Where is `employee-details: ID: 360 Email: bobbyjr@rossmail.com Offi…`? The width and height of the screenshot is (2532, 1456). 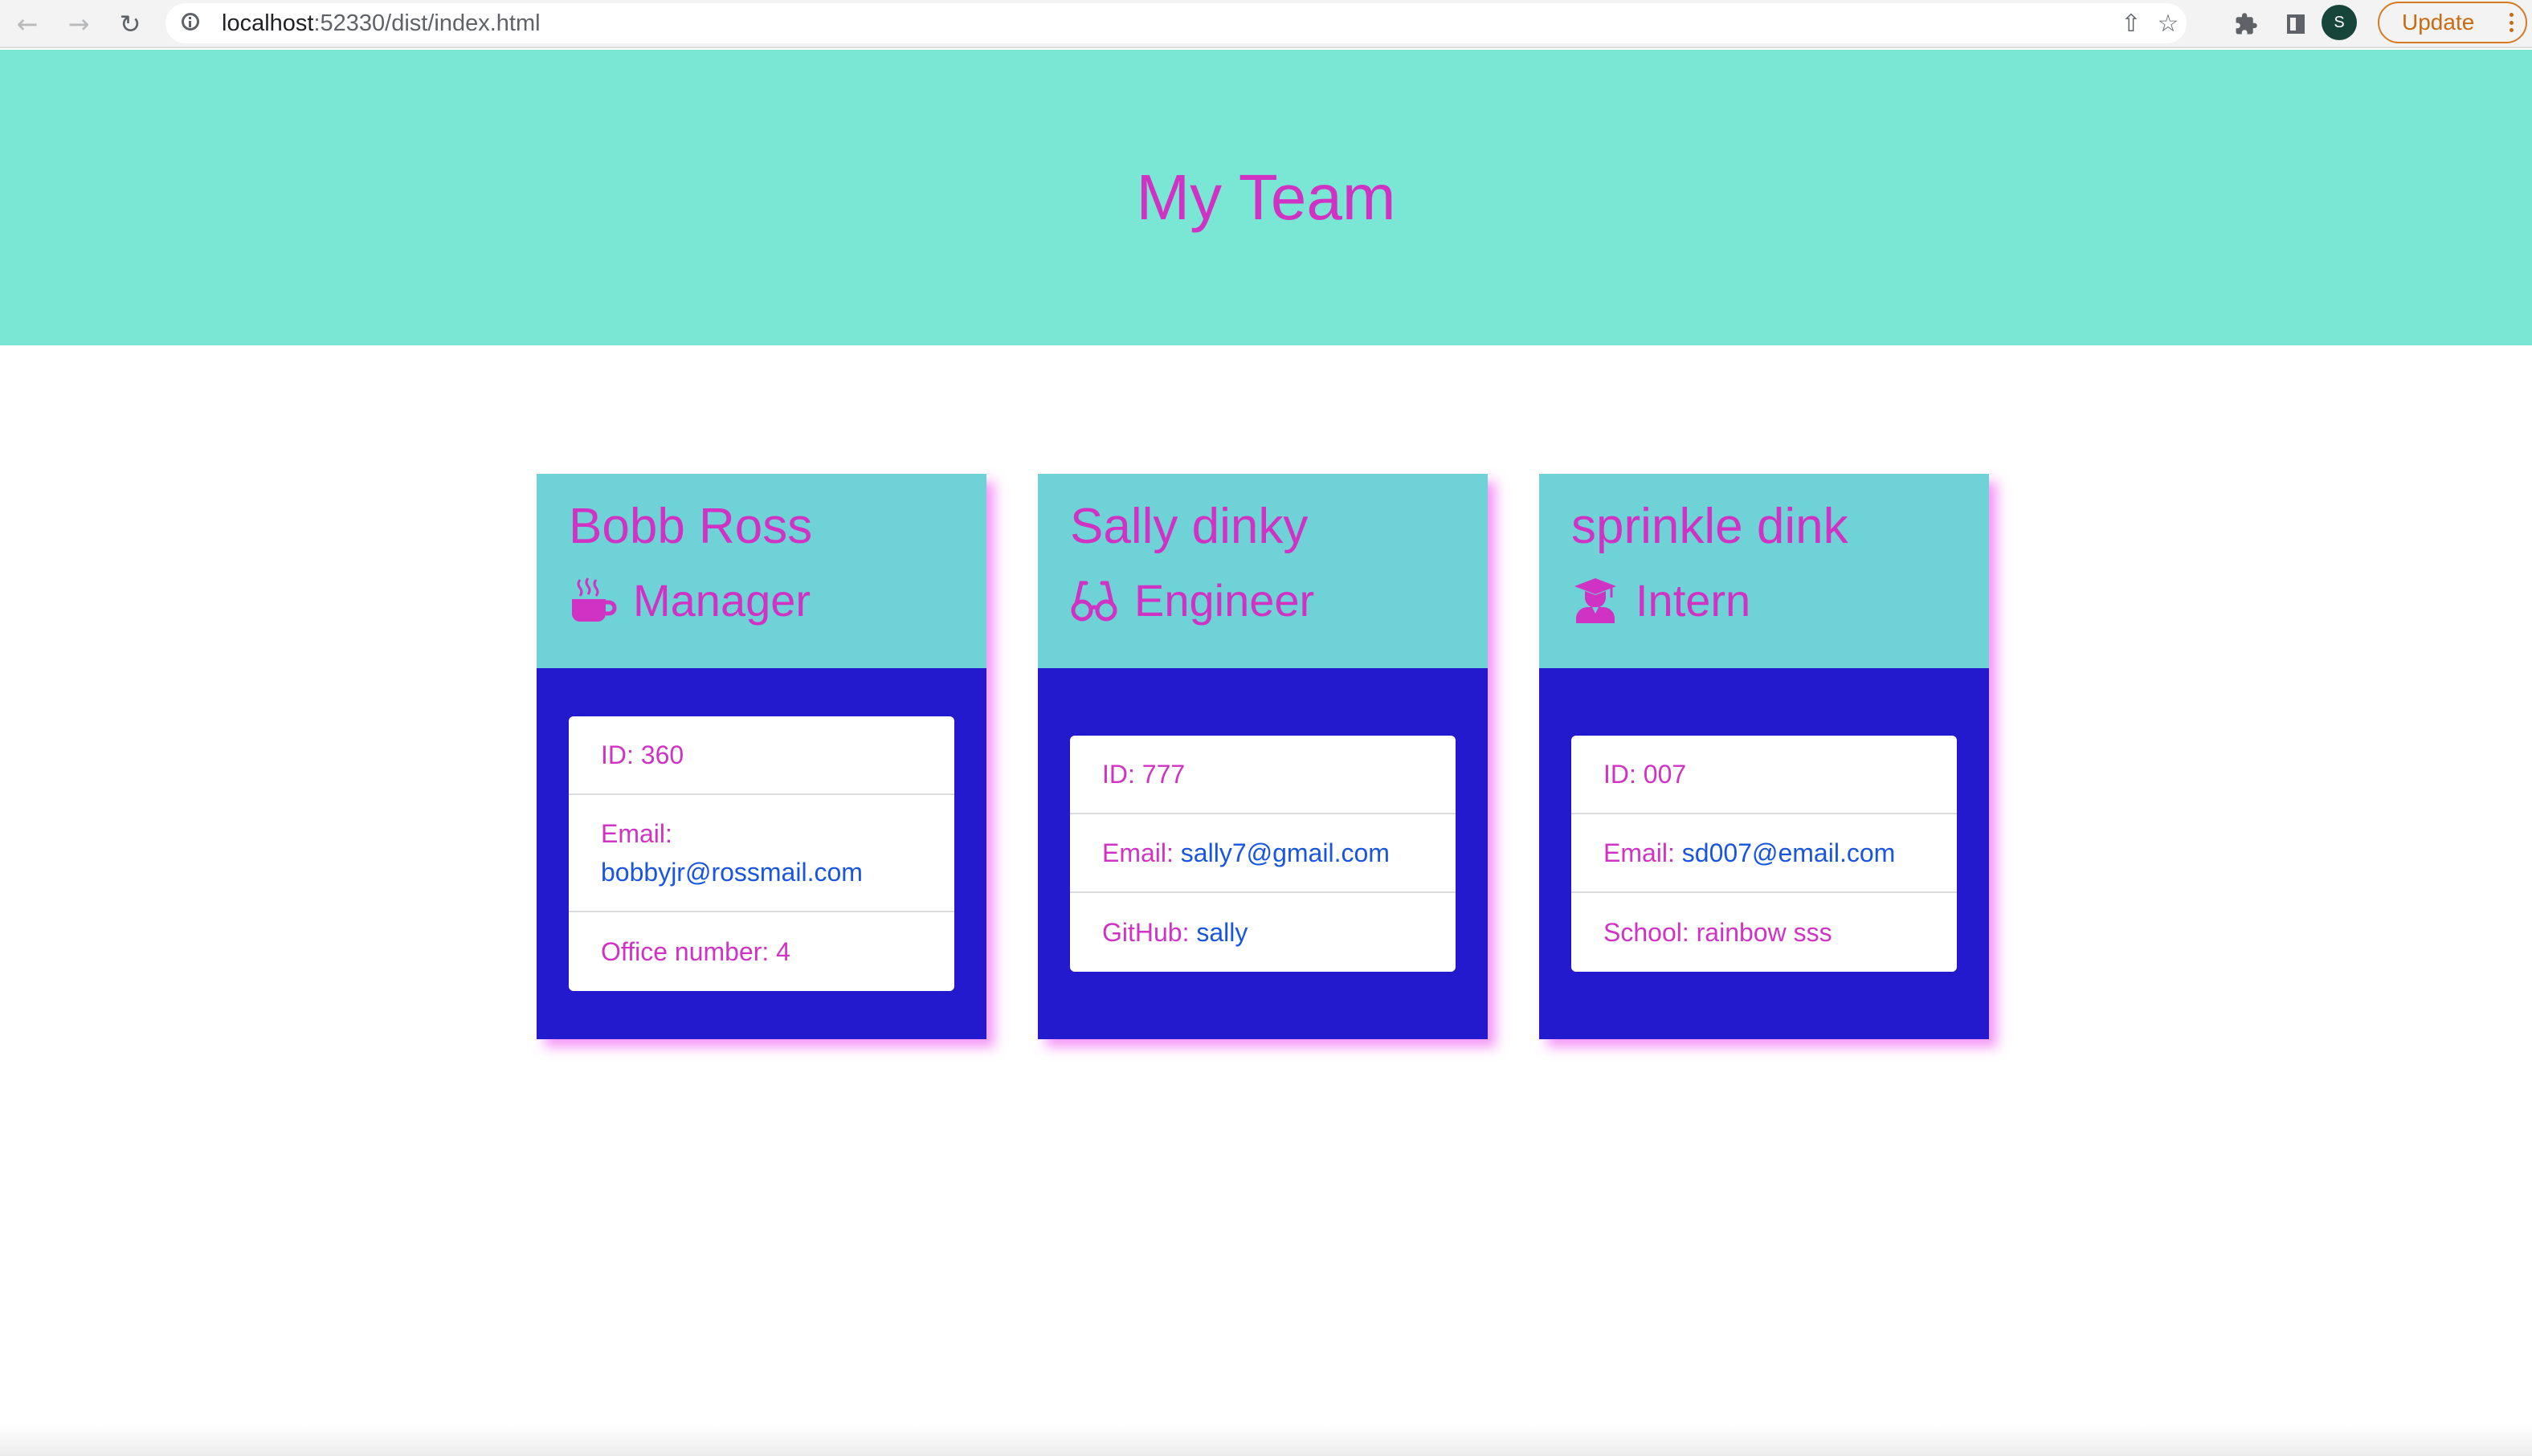 employee-details: ID: 360 Email: bobbyjr@rossmail.com Offi… is located at coordinates (762, 853).